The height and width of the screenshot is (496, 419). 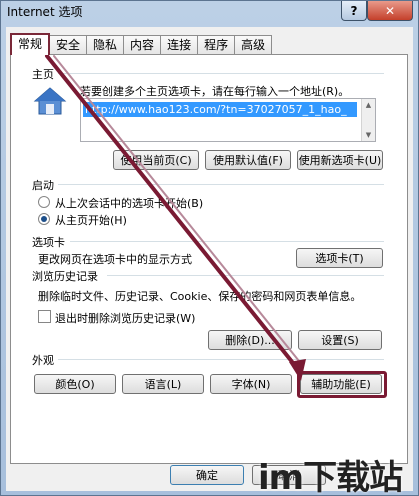 What do you see at coordinates (91, 220) in the screenshot?
I see `startup-home-label: 从主页开始(H)` at bounding box center [91, 220].